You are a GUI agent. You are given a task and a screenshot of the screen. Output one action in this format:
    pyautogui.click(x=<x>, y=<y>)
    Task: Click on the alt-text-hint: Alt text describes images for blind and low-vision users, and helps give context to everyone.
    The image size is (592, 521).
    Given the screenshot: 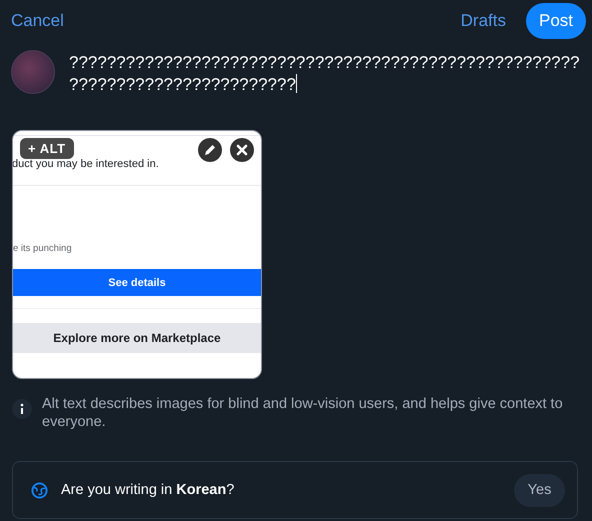 What is the action you would take?
    pyautogui.click(x=303, y=413)
    